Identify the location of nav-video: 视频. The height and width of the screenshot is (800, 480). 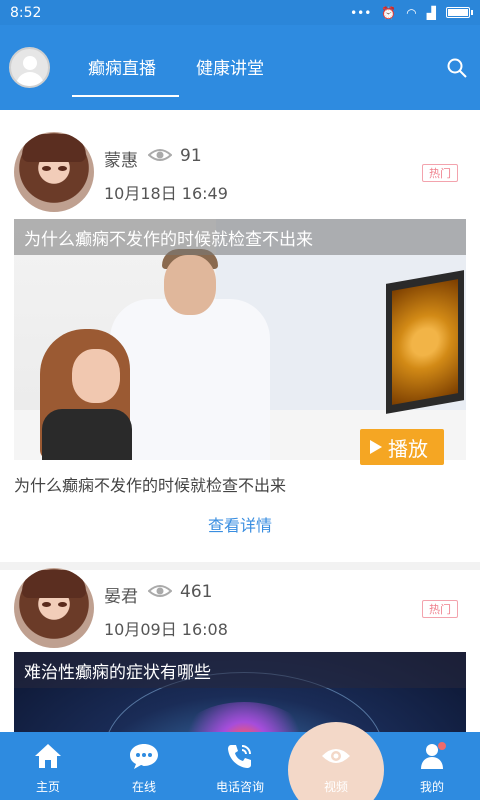
(336, 766).